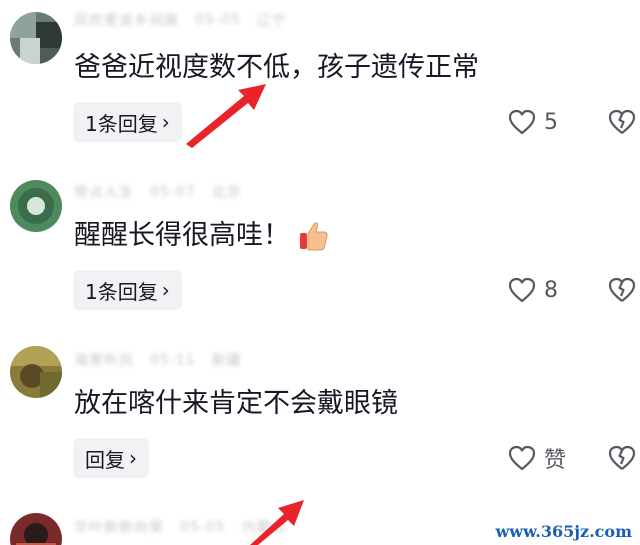 Image resolution: width=640 pixels, height=545 pixels. I want to click on comment-text: 放在喀什来肯定不会戴眼镜, so click(236, 403).